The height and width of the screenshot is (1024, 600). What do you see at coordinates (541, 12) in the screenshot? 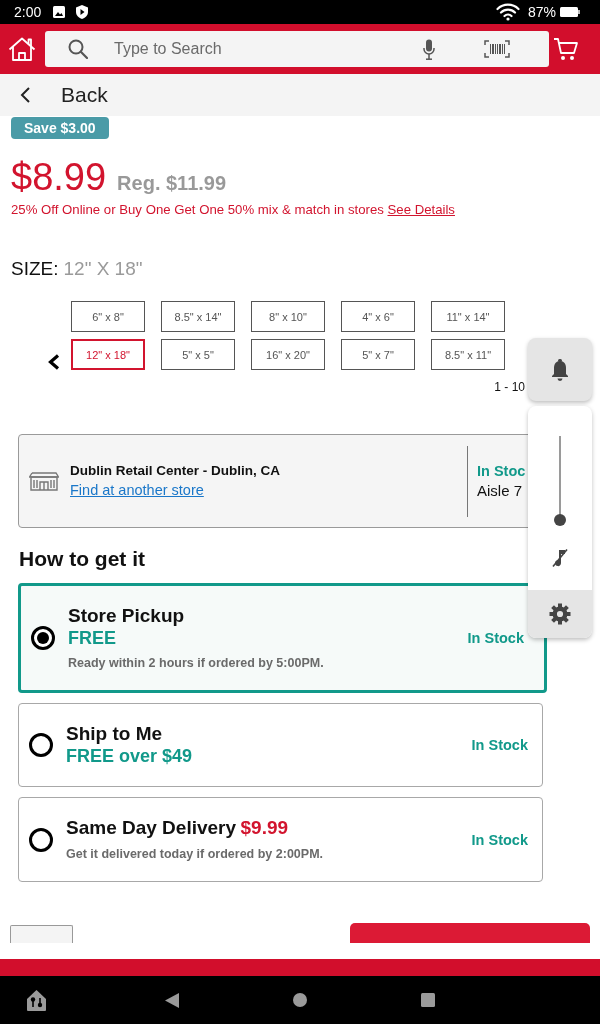
I see `battery-percent: 87%` at bounding box center [541, 12].